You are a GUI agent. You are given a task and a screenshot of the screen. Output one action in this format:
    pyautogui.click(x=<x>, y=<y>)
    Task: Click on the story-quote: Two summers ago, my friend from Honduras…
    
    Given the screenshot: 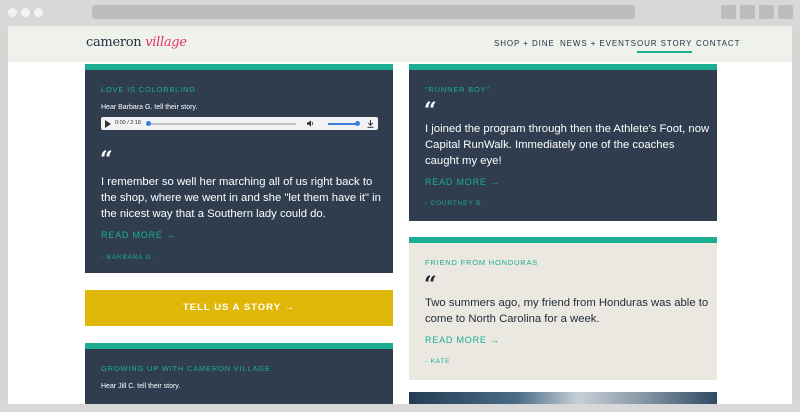 What is the action you would take?
    pyautogui.click(x=567, y=311)
    